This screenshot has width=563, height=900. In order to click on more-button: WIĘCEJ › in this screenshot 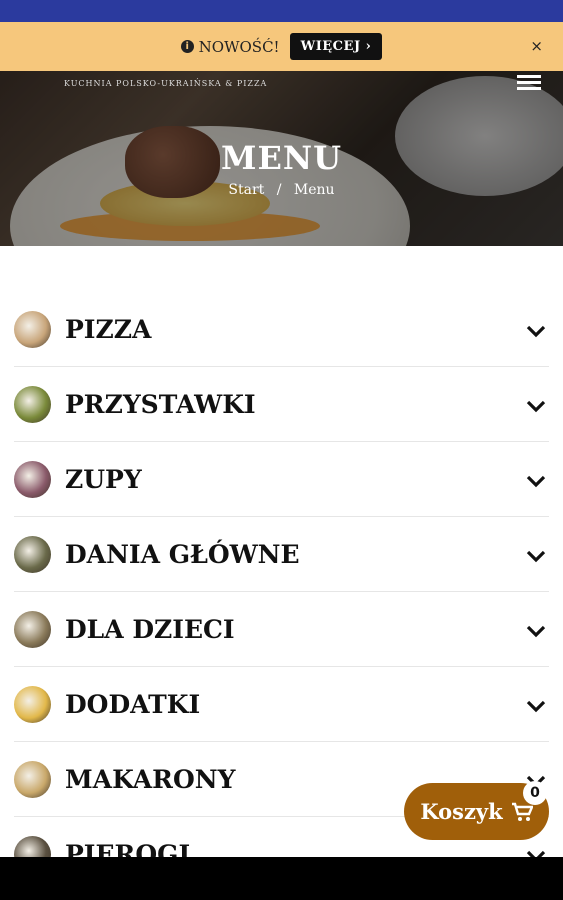, I will do `click(336, 46)`.